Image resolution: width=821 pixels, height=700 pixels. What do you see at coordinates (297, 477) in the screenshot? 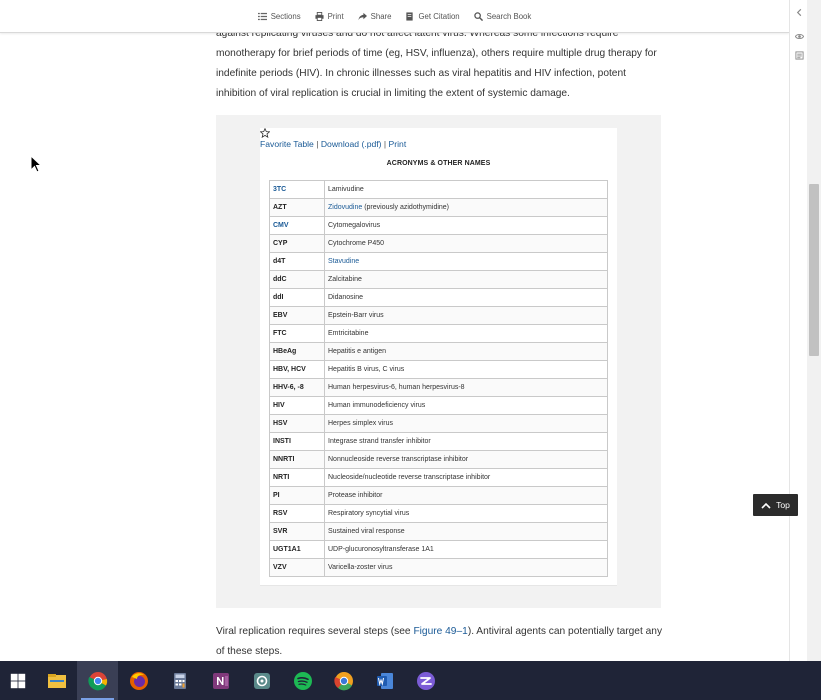
I see `acronym-cell: NRTI` at bounding box center [297, 477].